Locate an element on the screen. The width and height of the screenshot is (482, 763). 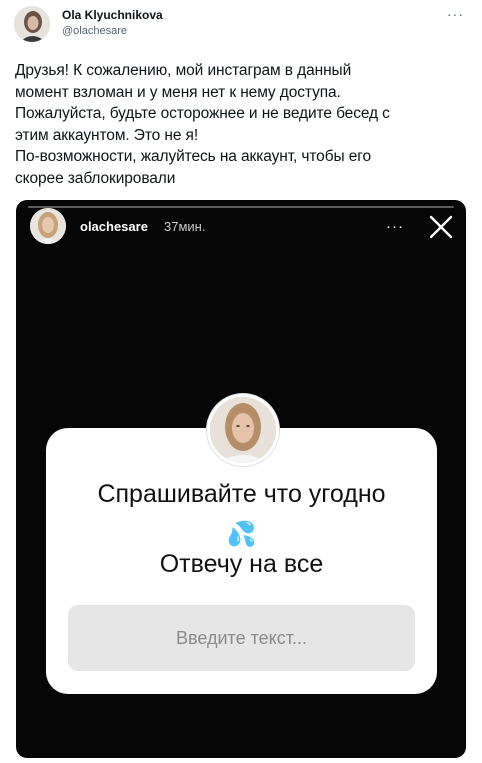
author-handle: @olachesare is located at coordinates (94, 31).